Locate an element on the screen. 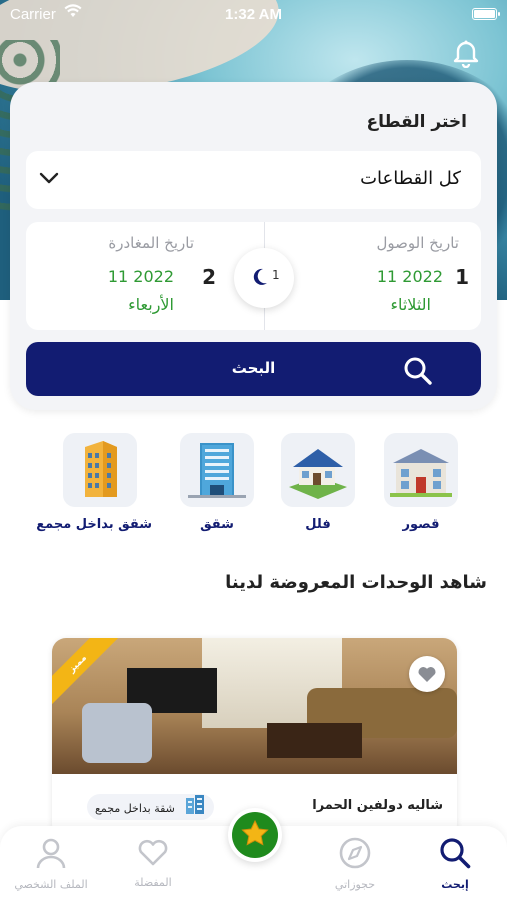  tab-profile: الملف الشخصي is located at coordinates (51, 863).